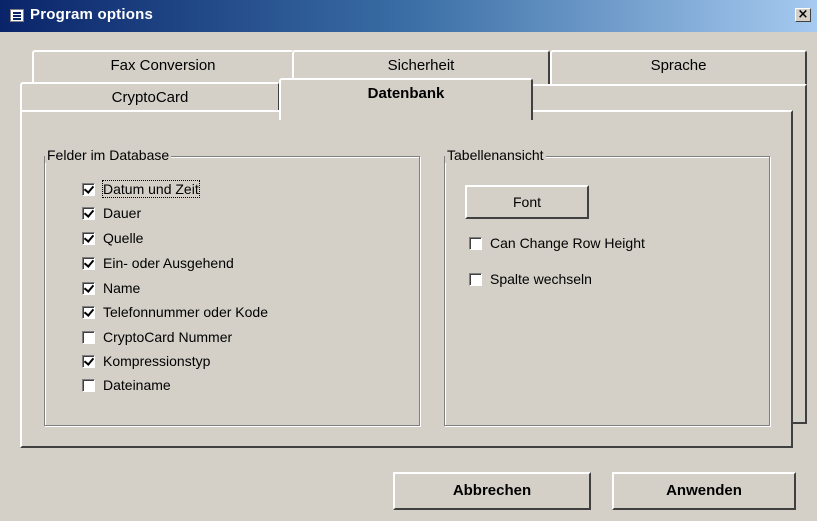 The image size is (817, 521). What do you see at coordinates (495, 155) in the screenshot?
I see `table-view-group-title: Tabellenansicht` at bounding box center [495, 155].